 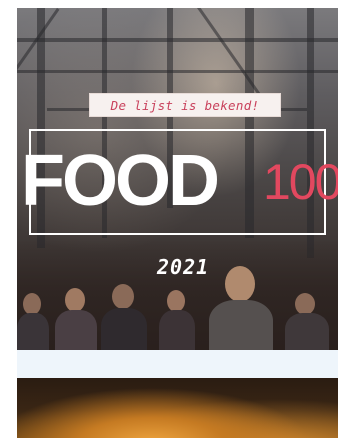 What do you see at coordinates (183, 267) in the screenshot?
I see `year-label: 2021` at bounding box center [183, 267].